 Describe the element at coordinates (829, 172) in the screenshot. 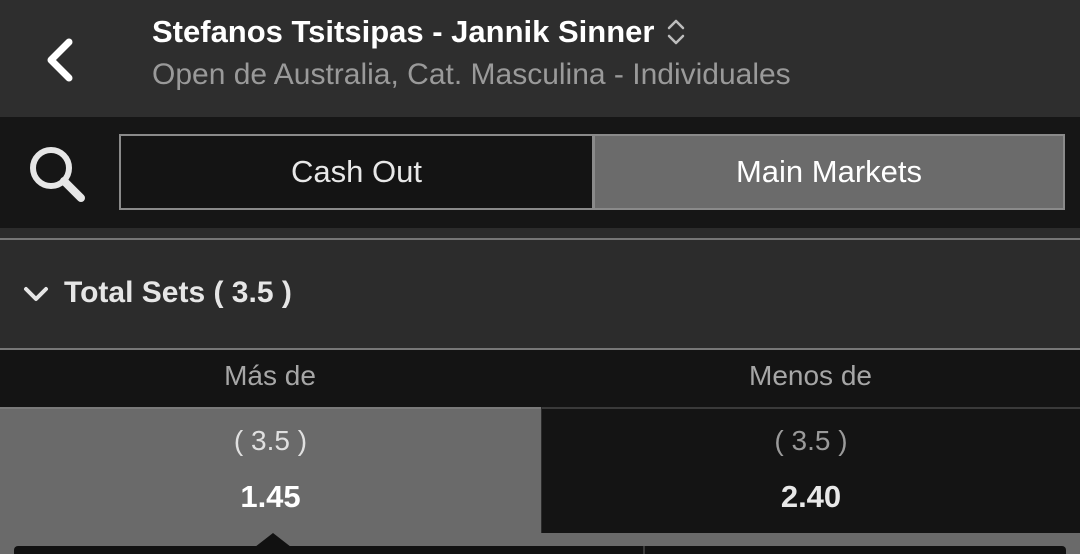

I see `tab-main-markets: Main Markets` at that location.